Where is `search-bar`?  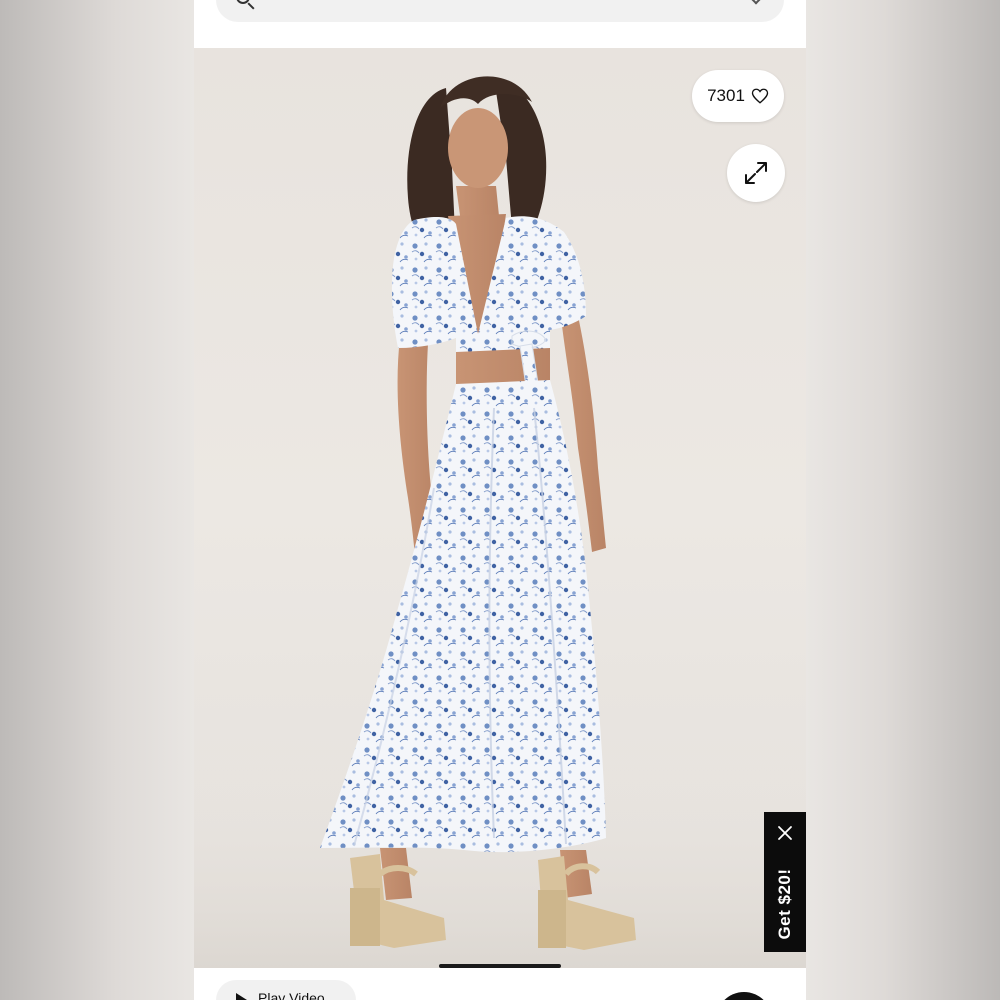
search-bar is located at coordinates (500, 11).